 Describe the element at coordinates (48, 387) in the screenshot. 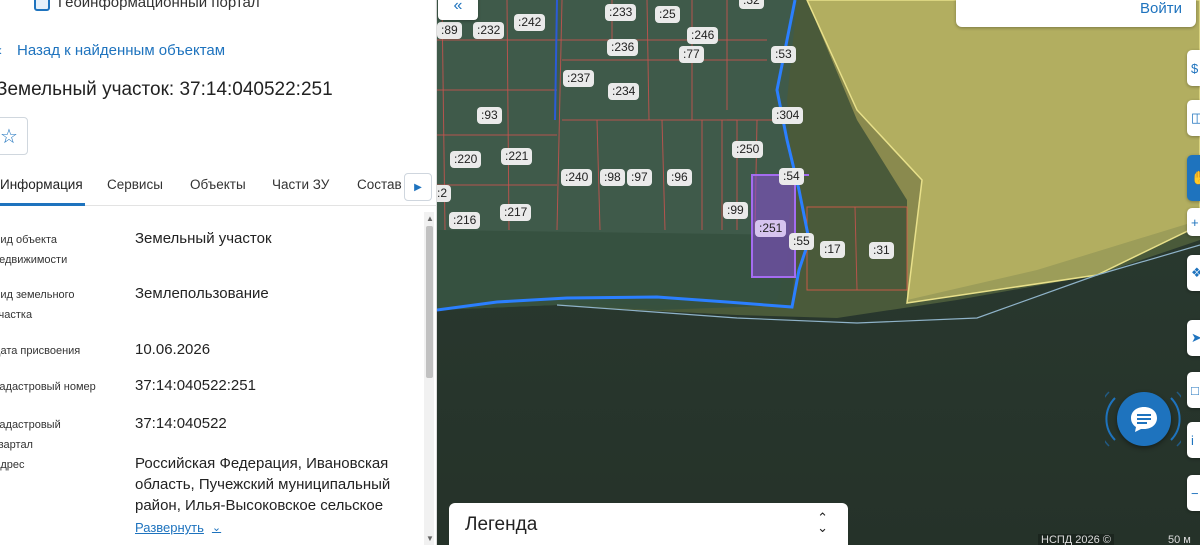

I see `attr-label-cadastral-number: Кадастровый номер` at that location.